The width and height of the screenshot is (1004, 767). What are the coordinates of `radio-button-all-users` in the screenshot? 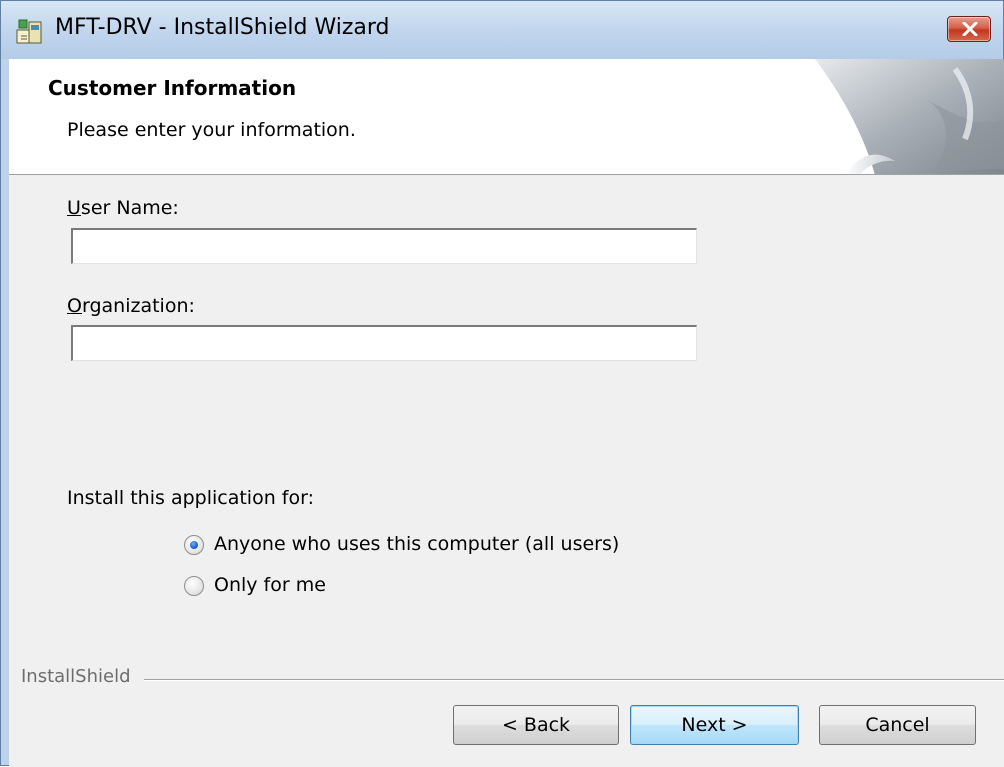 It's located at (194, 545).